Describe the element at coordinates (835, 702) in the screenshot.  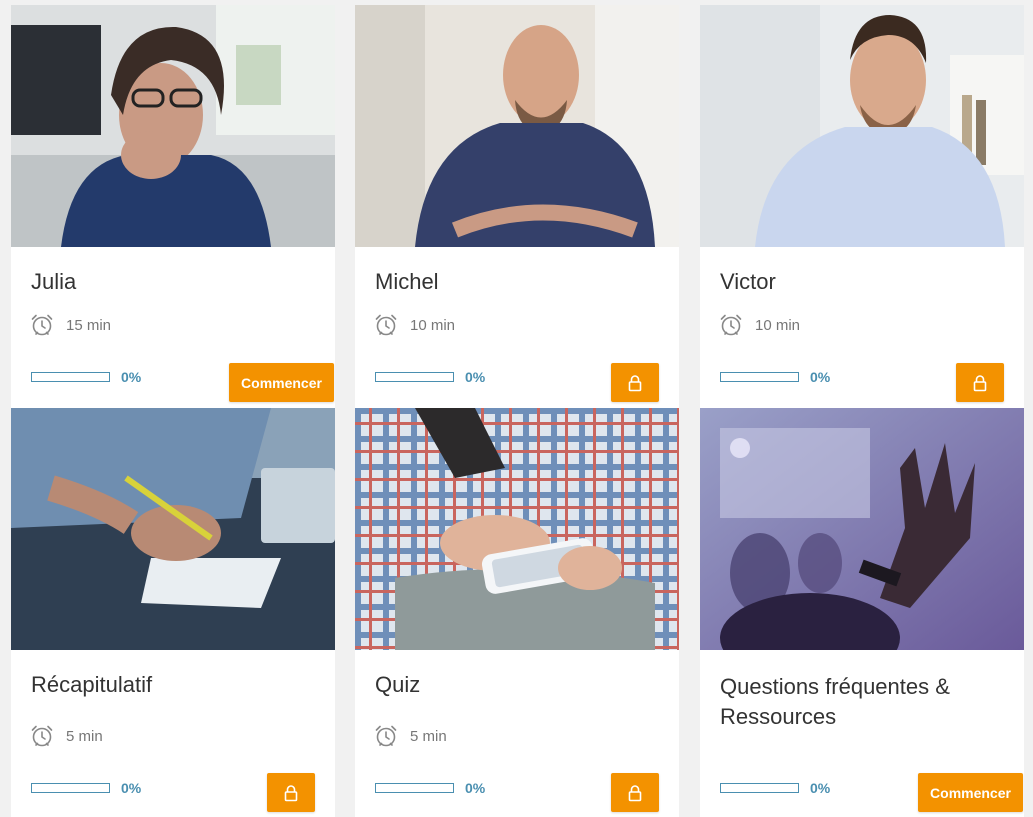
I see `card-title: Questions fréquentes & Ressources` at that location.